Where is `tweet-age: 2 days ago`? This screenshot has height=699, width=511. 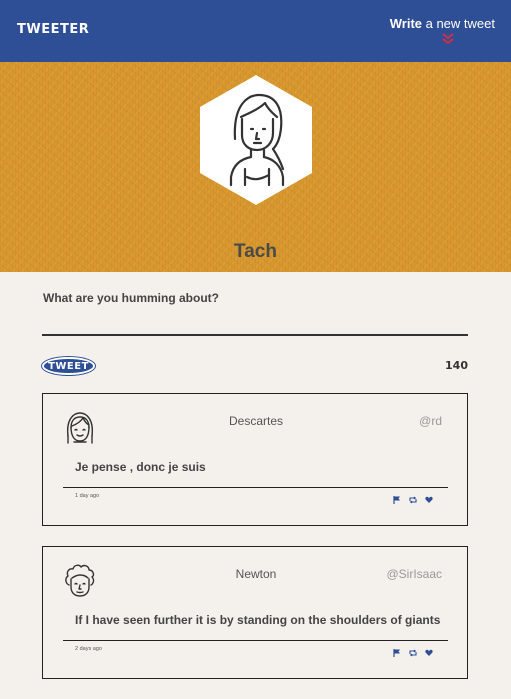
tweet-age: 2 days ago is located at coordinates (88, 649).